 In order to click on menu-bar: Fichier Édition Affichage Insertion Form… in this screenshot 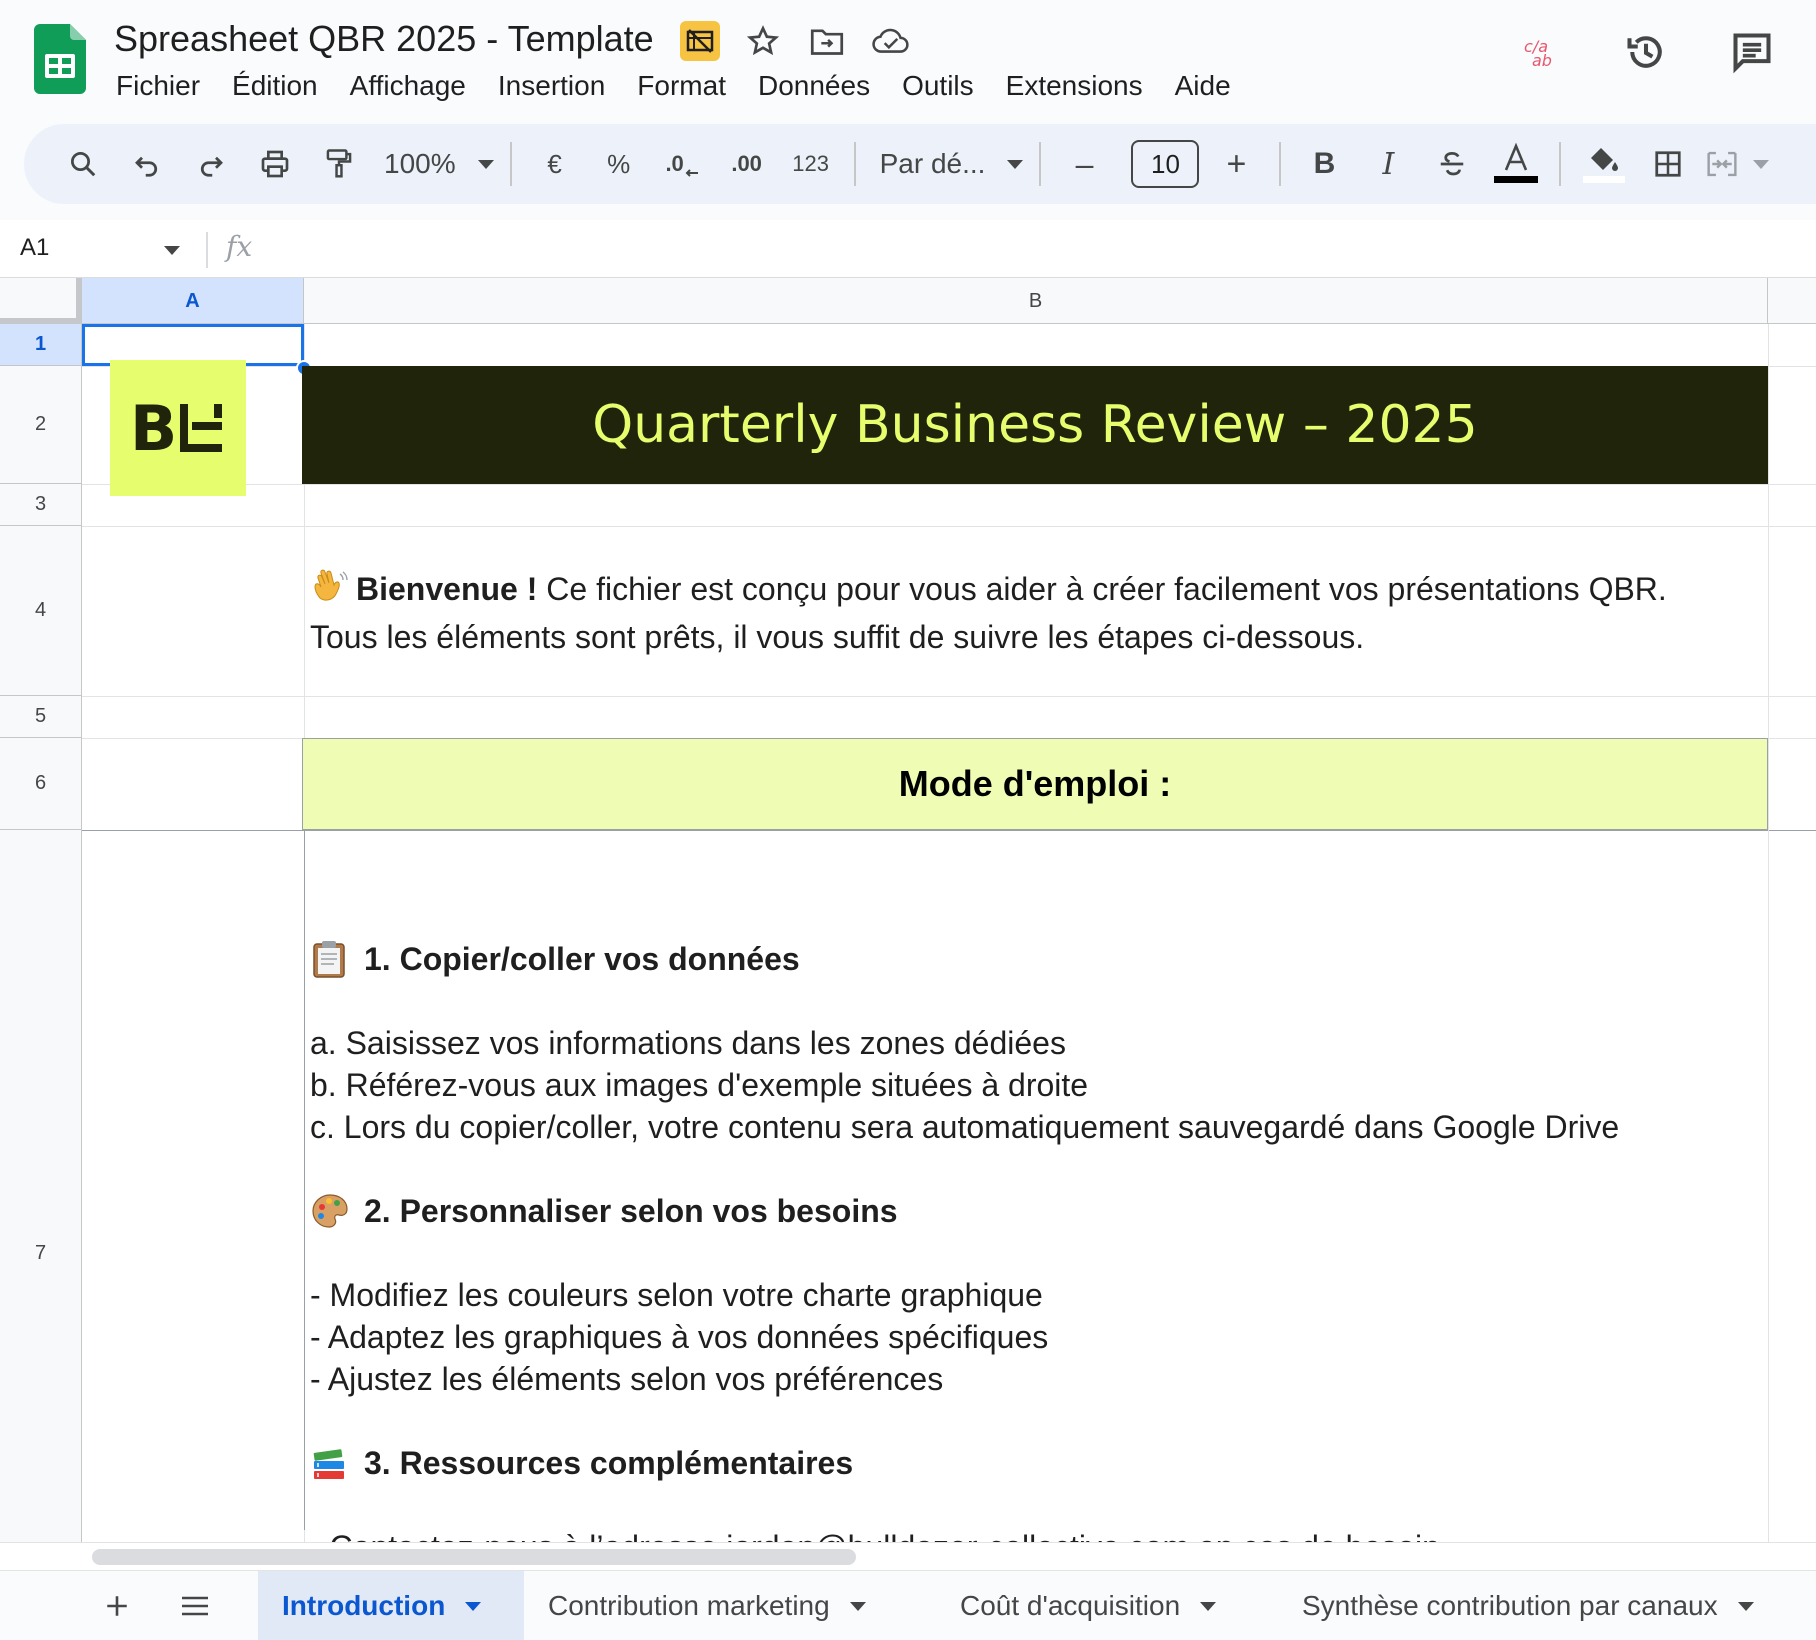, I will do `click(673, 86)`.